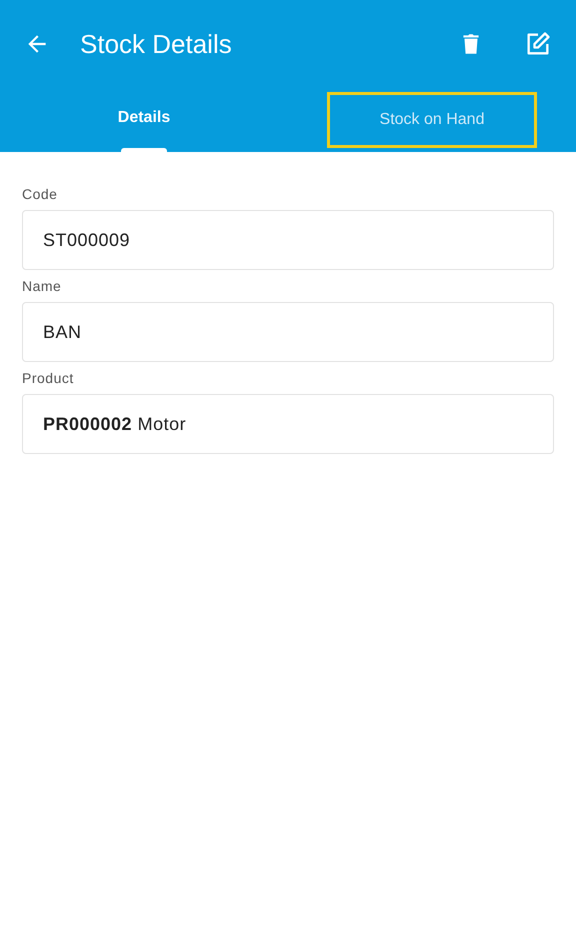  I want to click on field-value-box: ST000009, so click(288, 240).